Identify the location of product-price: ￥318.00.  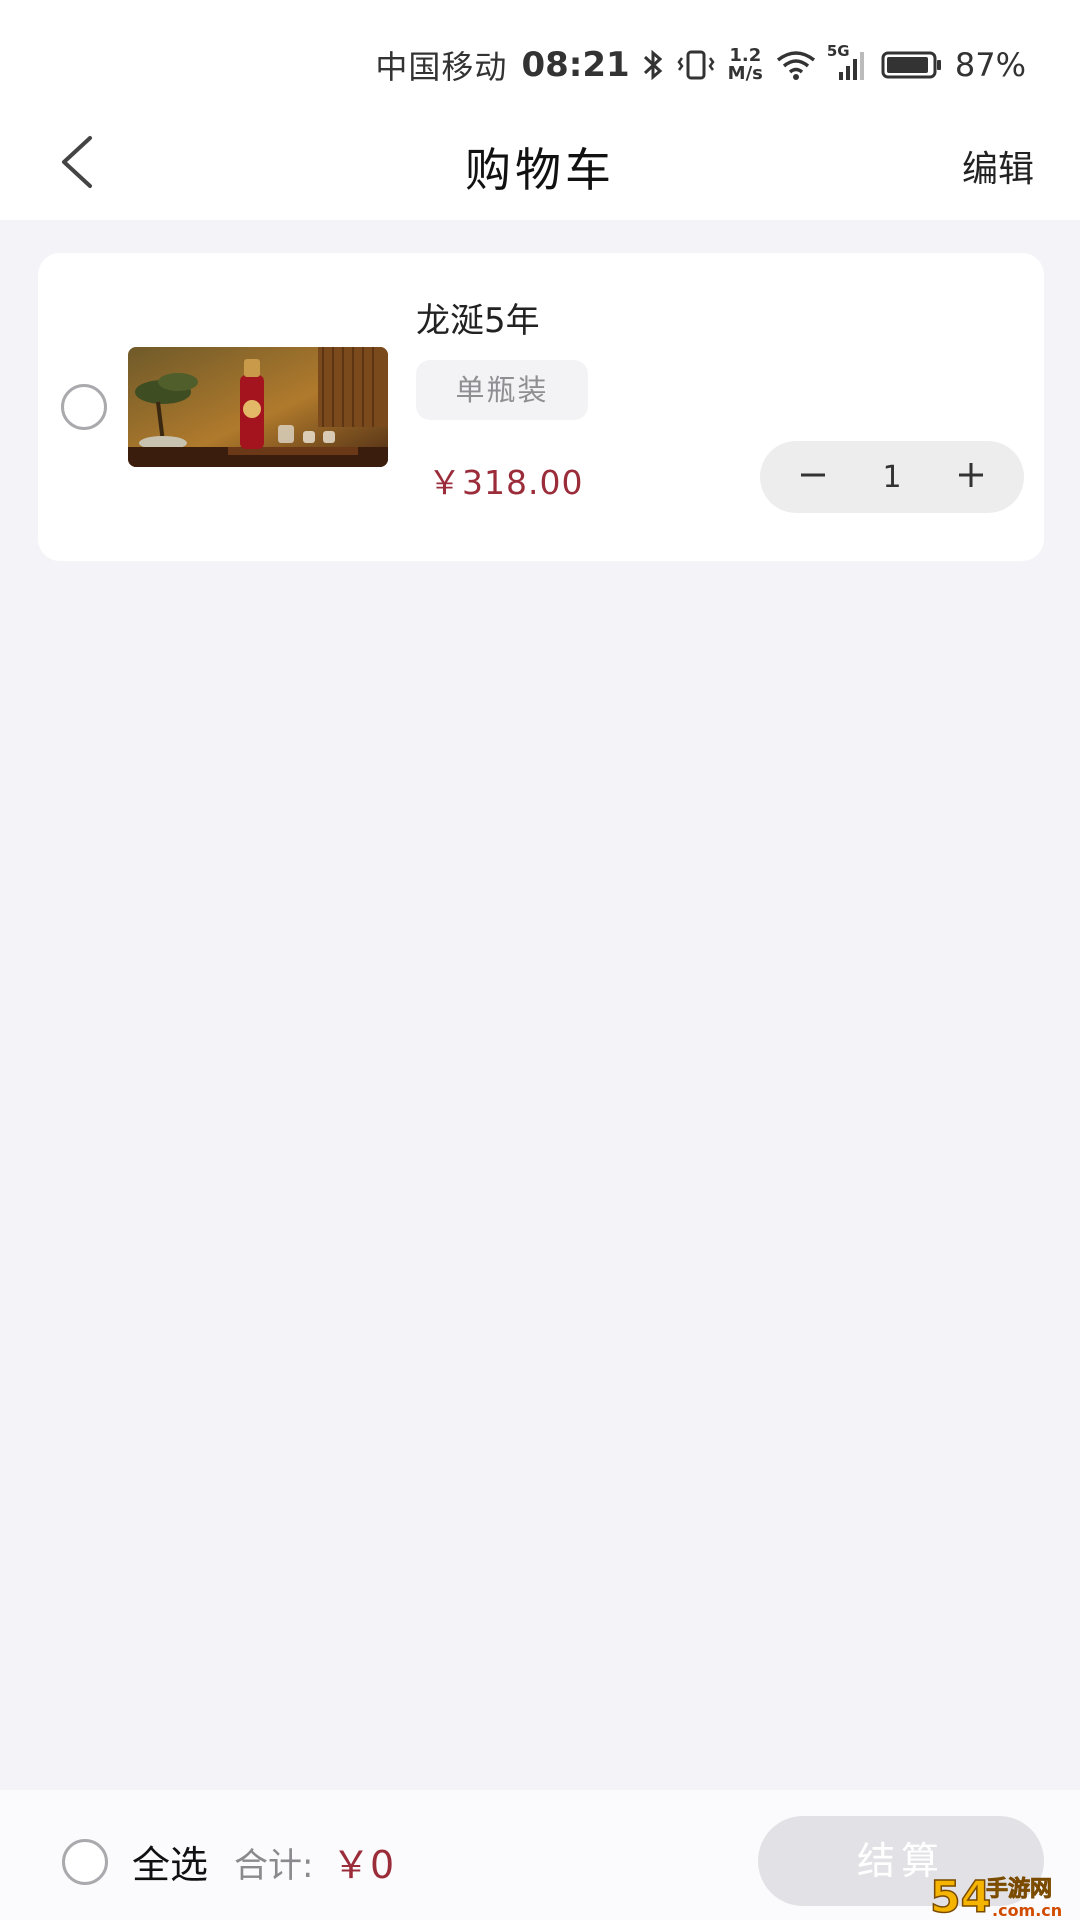
(506, 482).